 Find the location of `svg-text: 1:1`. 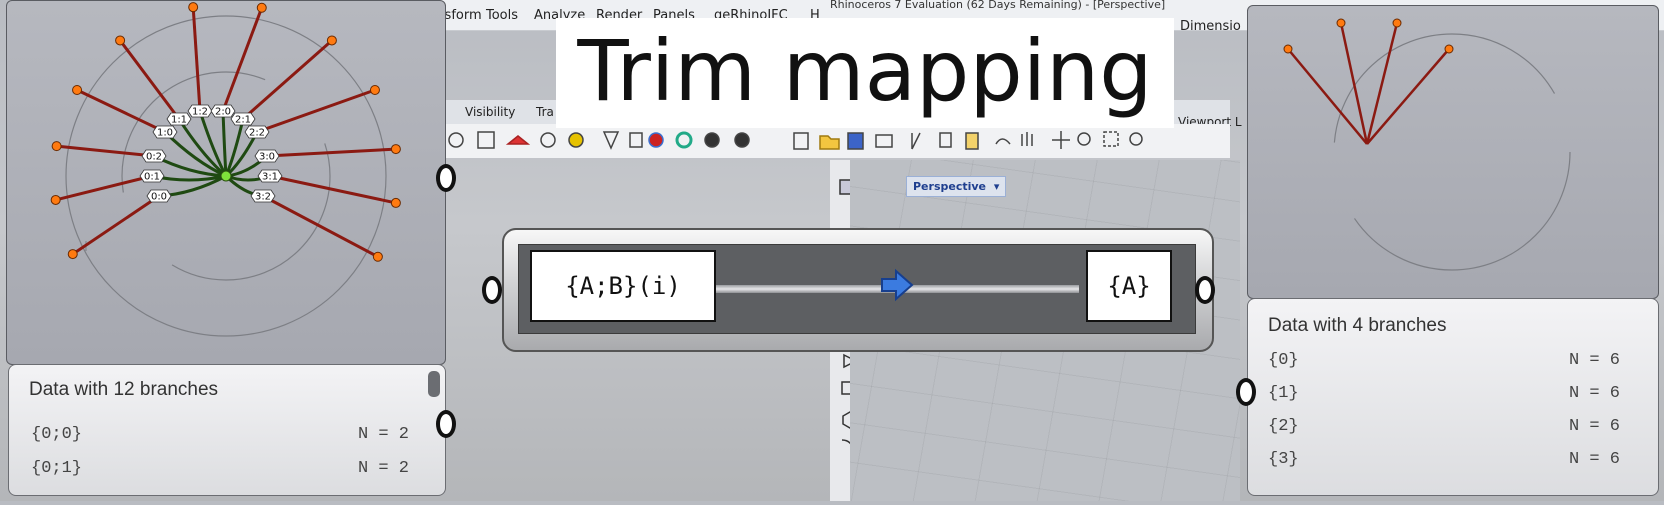

svg-text: 1:1 is located at coordinates (179, 120).